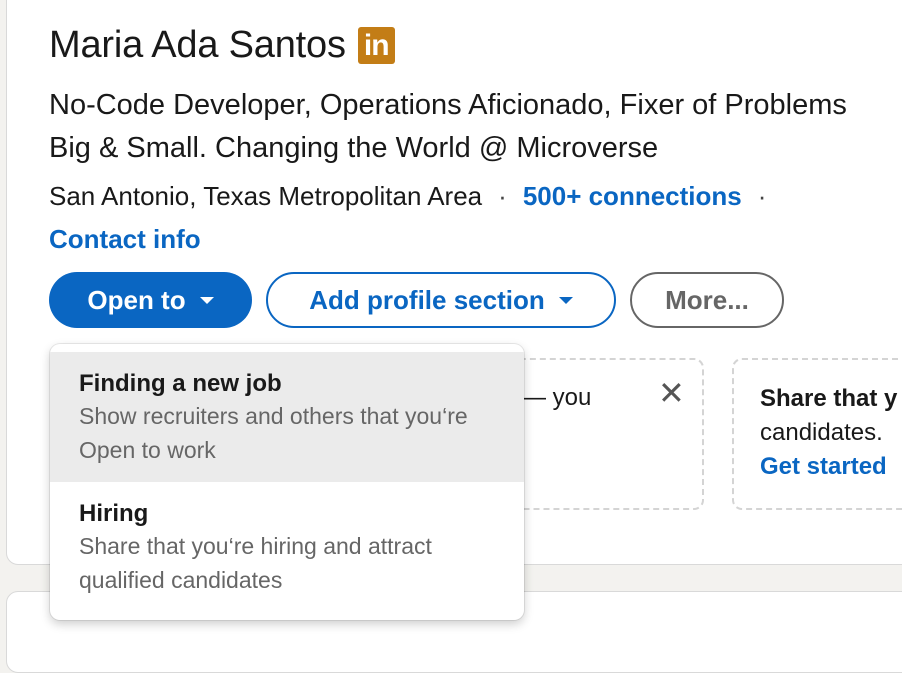  Describe the element at coordinates (266, 196) in the screenshot. I see `profile-location: San Antonio, Texas Metropolitan Area` at that location.